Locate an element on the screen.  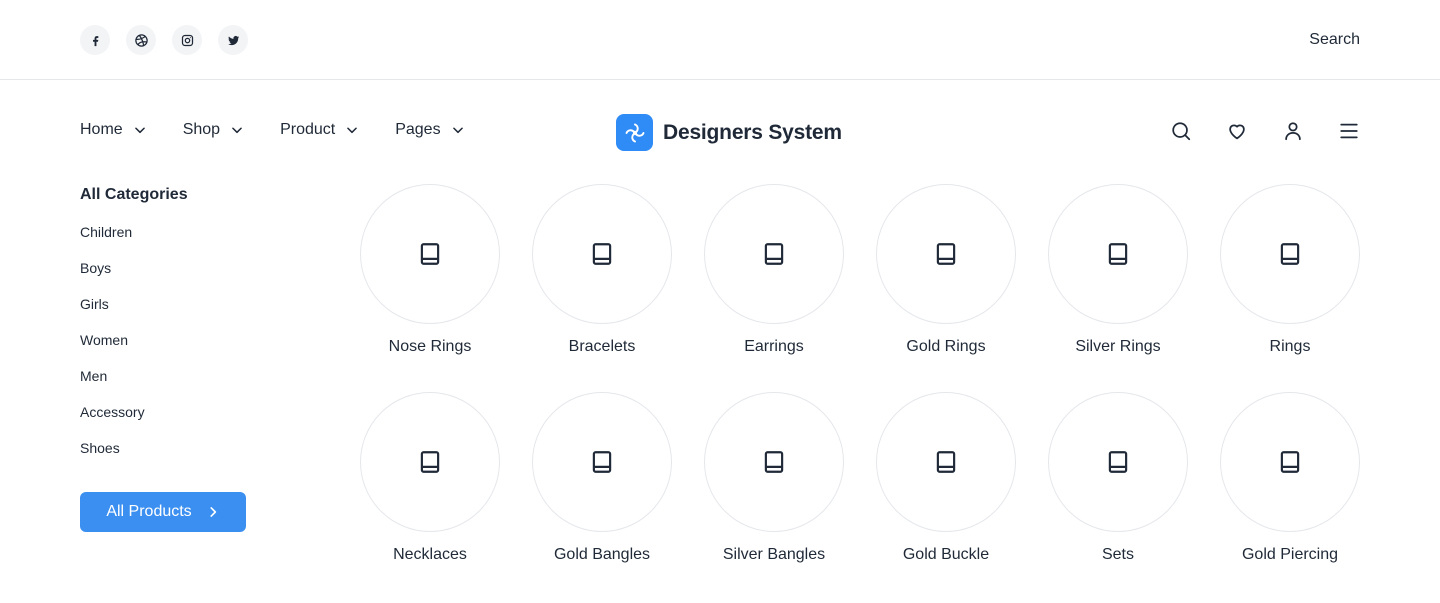
instagram-icon is located at coordinates (187, 40).